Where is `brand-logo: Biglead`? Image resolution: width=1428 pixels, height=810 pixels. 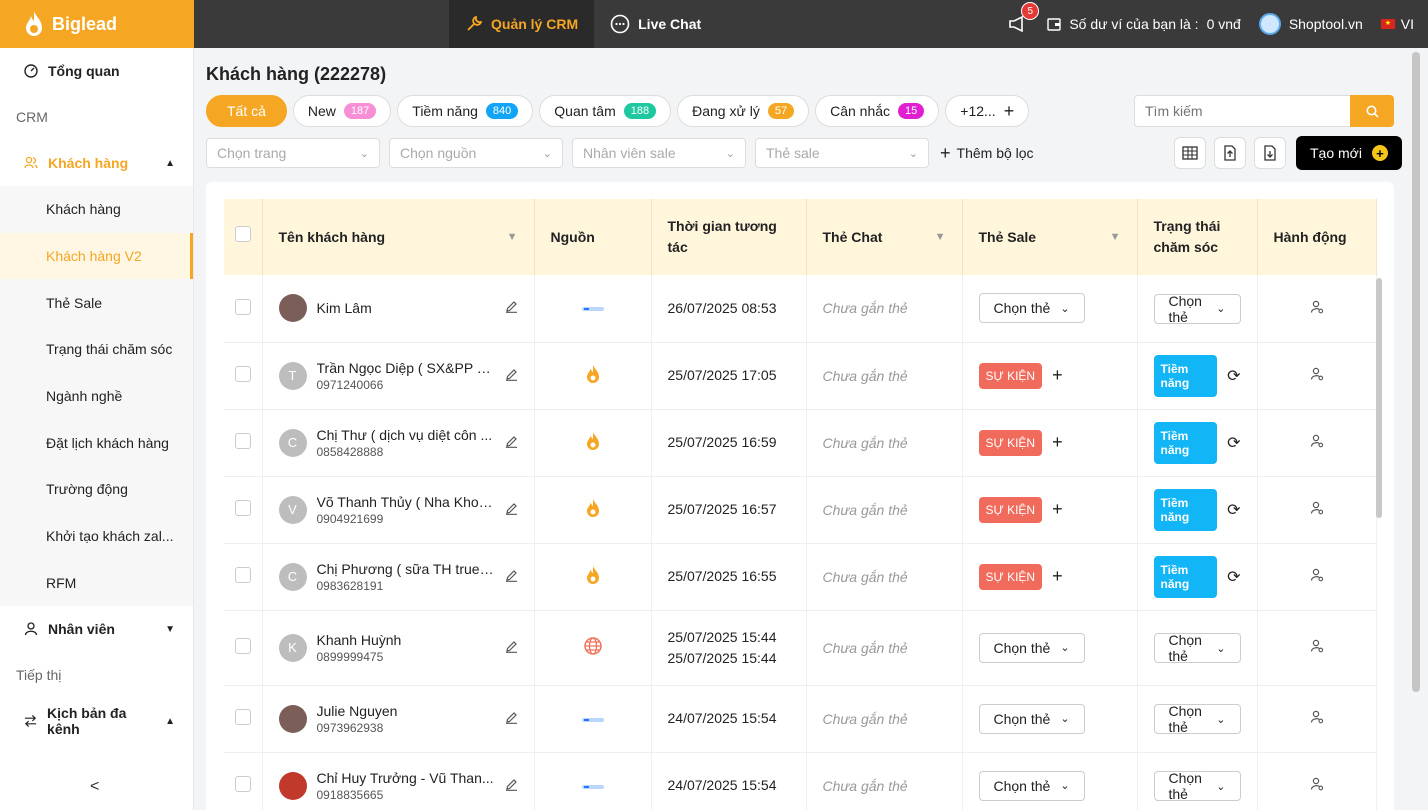 brand-logo: Biglead is located at coordinates (97, 24).